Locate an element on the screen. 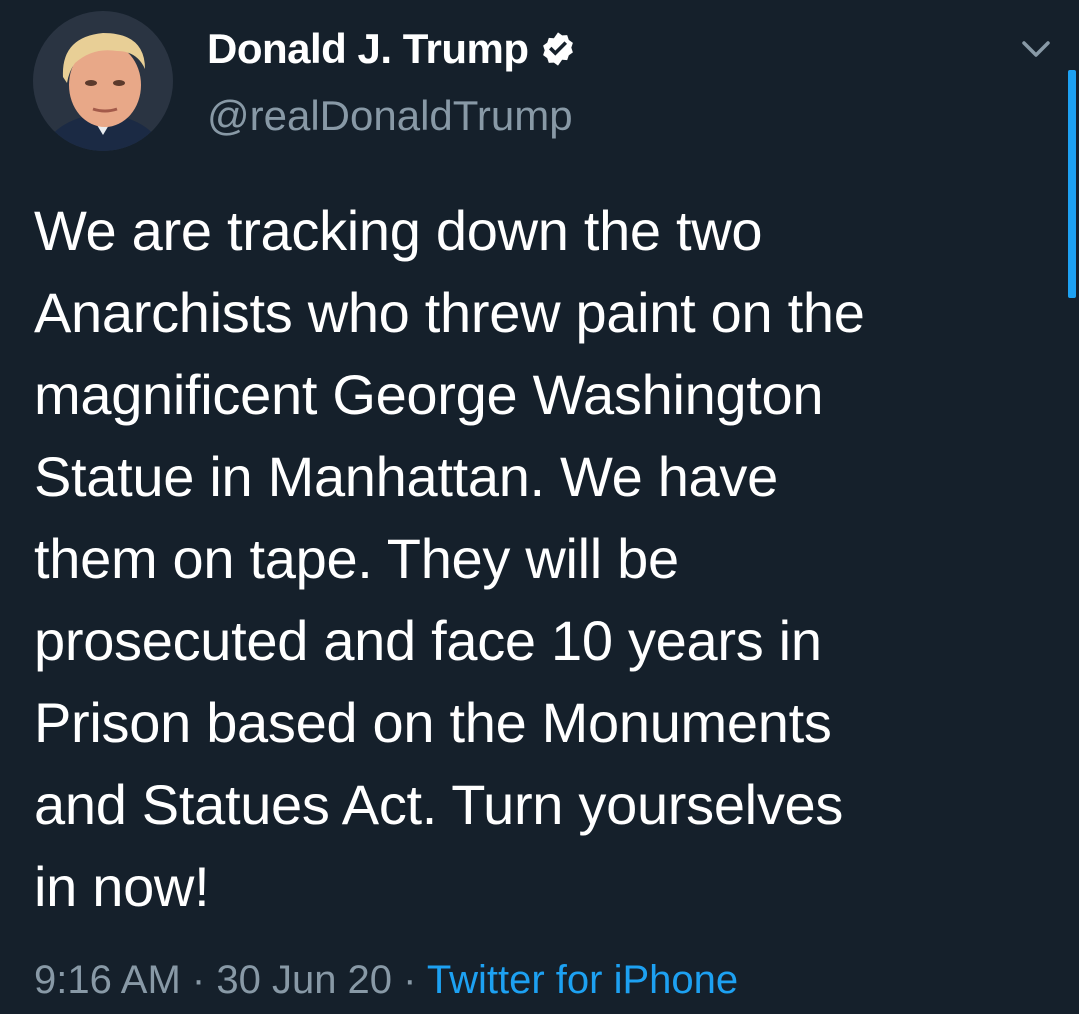 This screenshot has width=1079, height=1014. tweet-meta: 9:16 AM · 30 Jun 20 · Twitter for iPhone is located at coordinates (386, 980).